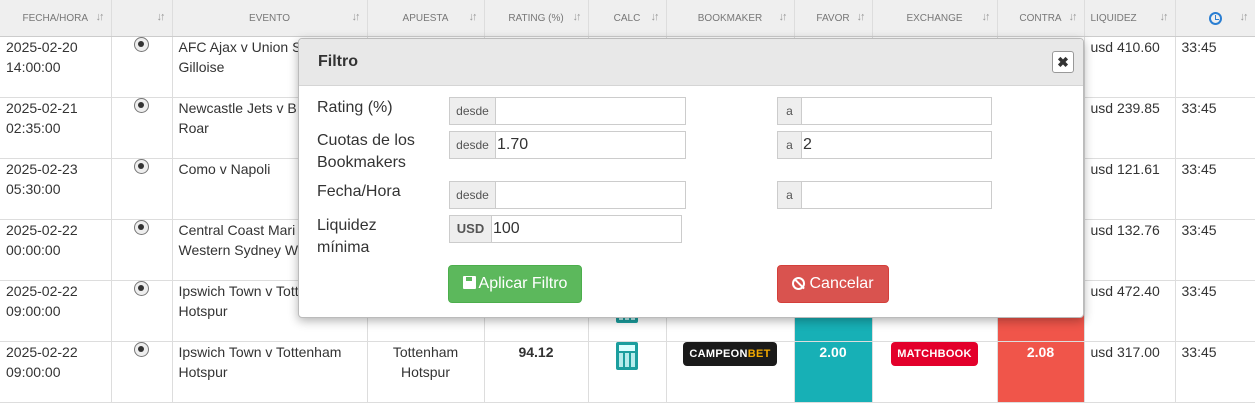 The width and height of the screenshot is (1255, 410). I want to click on cell-bookmaker: CAMPEONBET, so click(730, 372).